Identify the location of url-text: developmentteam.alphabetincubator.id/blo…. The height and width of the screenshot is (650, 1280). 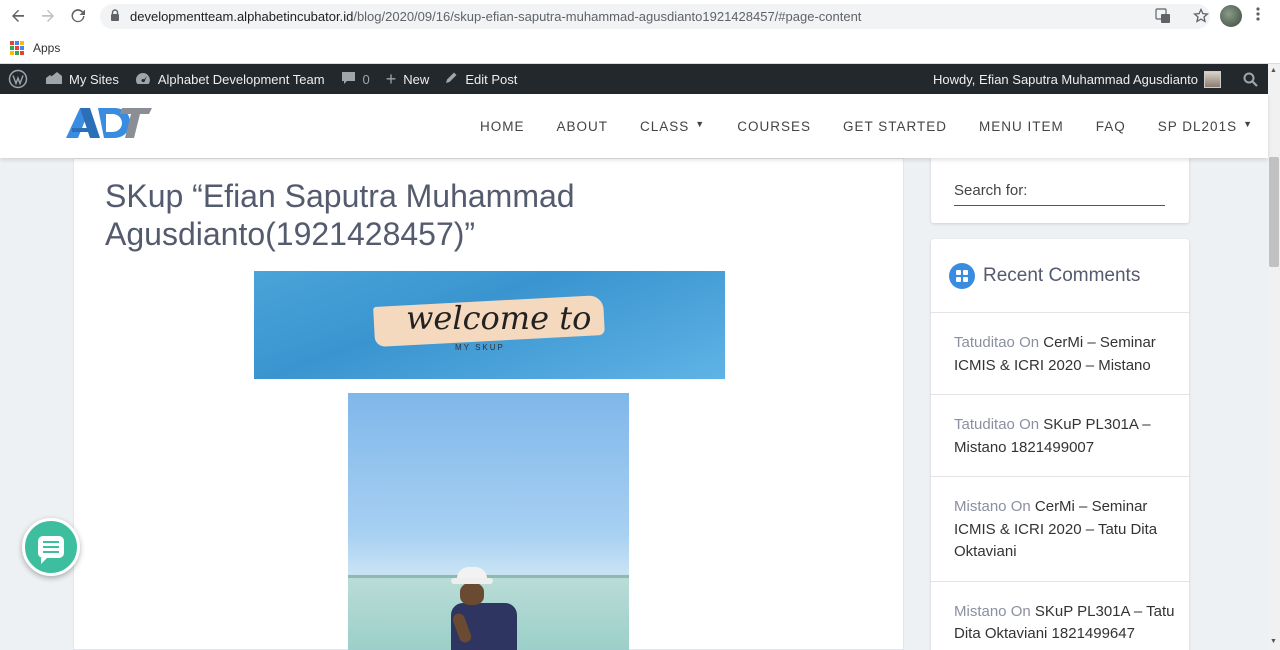
(496, 16).